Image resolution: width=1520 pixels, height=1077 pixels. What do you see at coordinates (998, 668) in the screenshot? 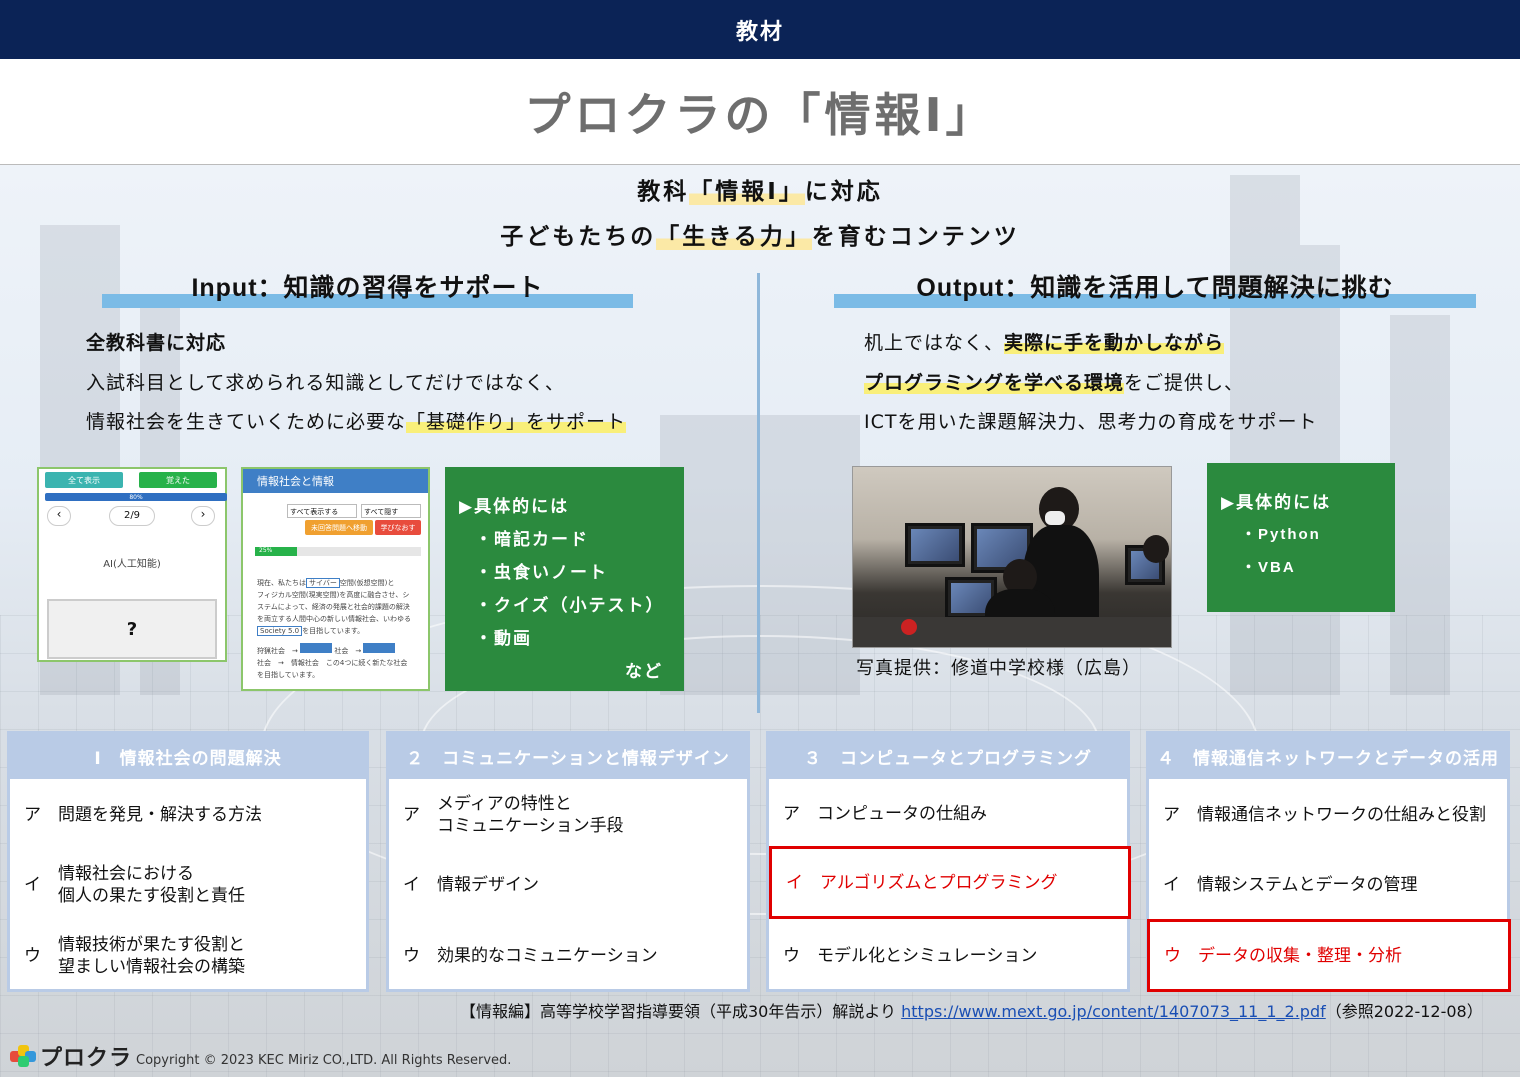
I see `photo-caption: 写真提供：修道中学校様（広島）` at bounding box center [998, 668].